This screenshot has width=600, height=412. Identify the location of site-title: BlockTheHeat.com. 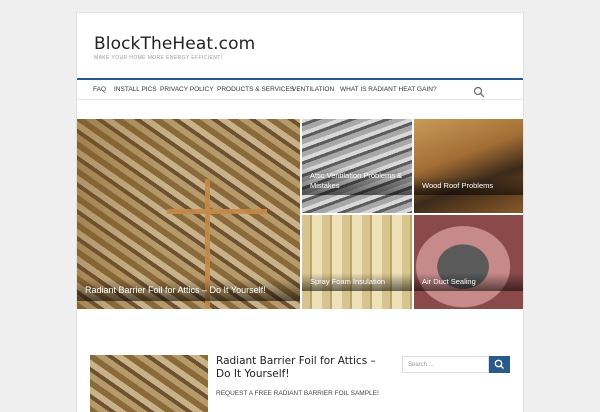
(174, 44).